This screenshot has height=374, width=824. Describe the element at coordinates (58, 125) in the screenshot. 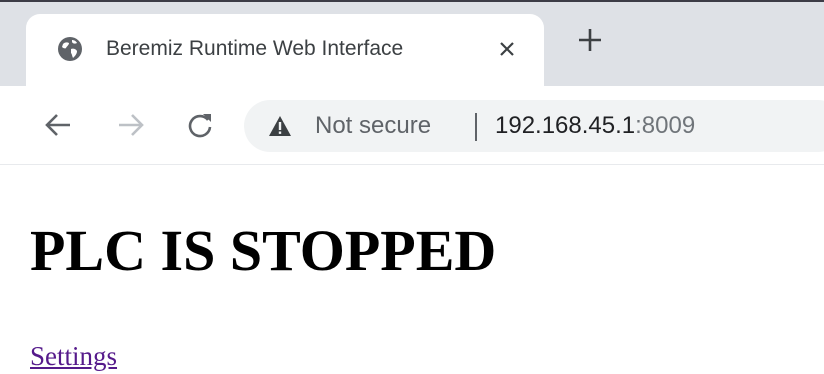

I see `arrow-left-icon` at that location.